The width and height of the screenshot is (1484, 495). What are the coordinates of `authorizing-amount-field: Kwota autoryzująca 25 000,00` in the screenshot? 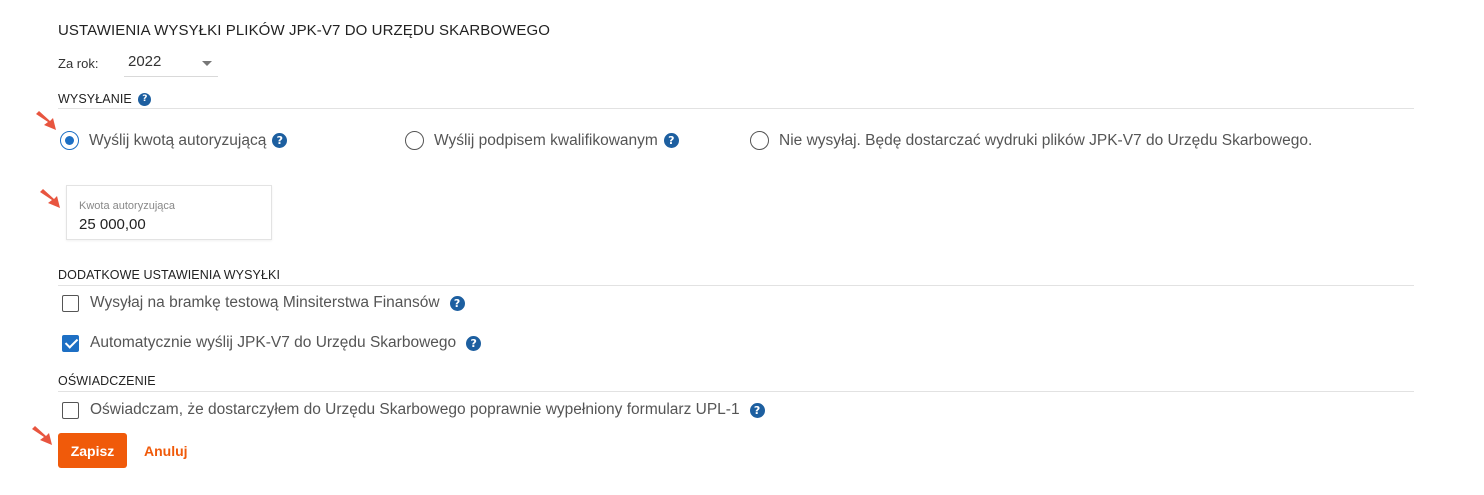 It's located at (169, 212).